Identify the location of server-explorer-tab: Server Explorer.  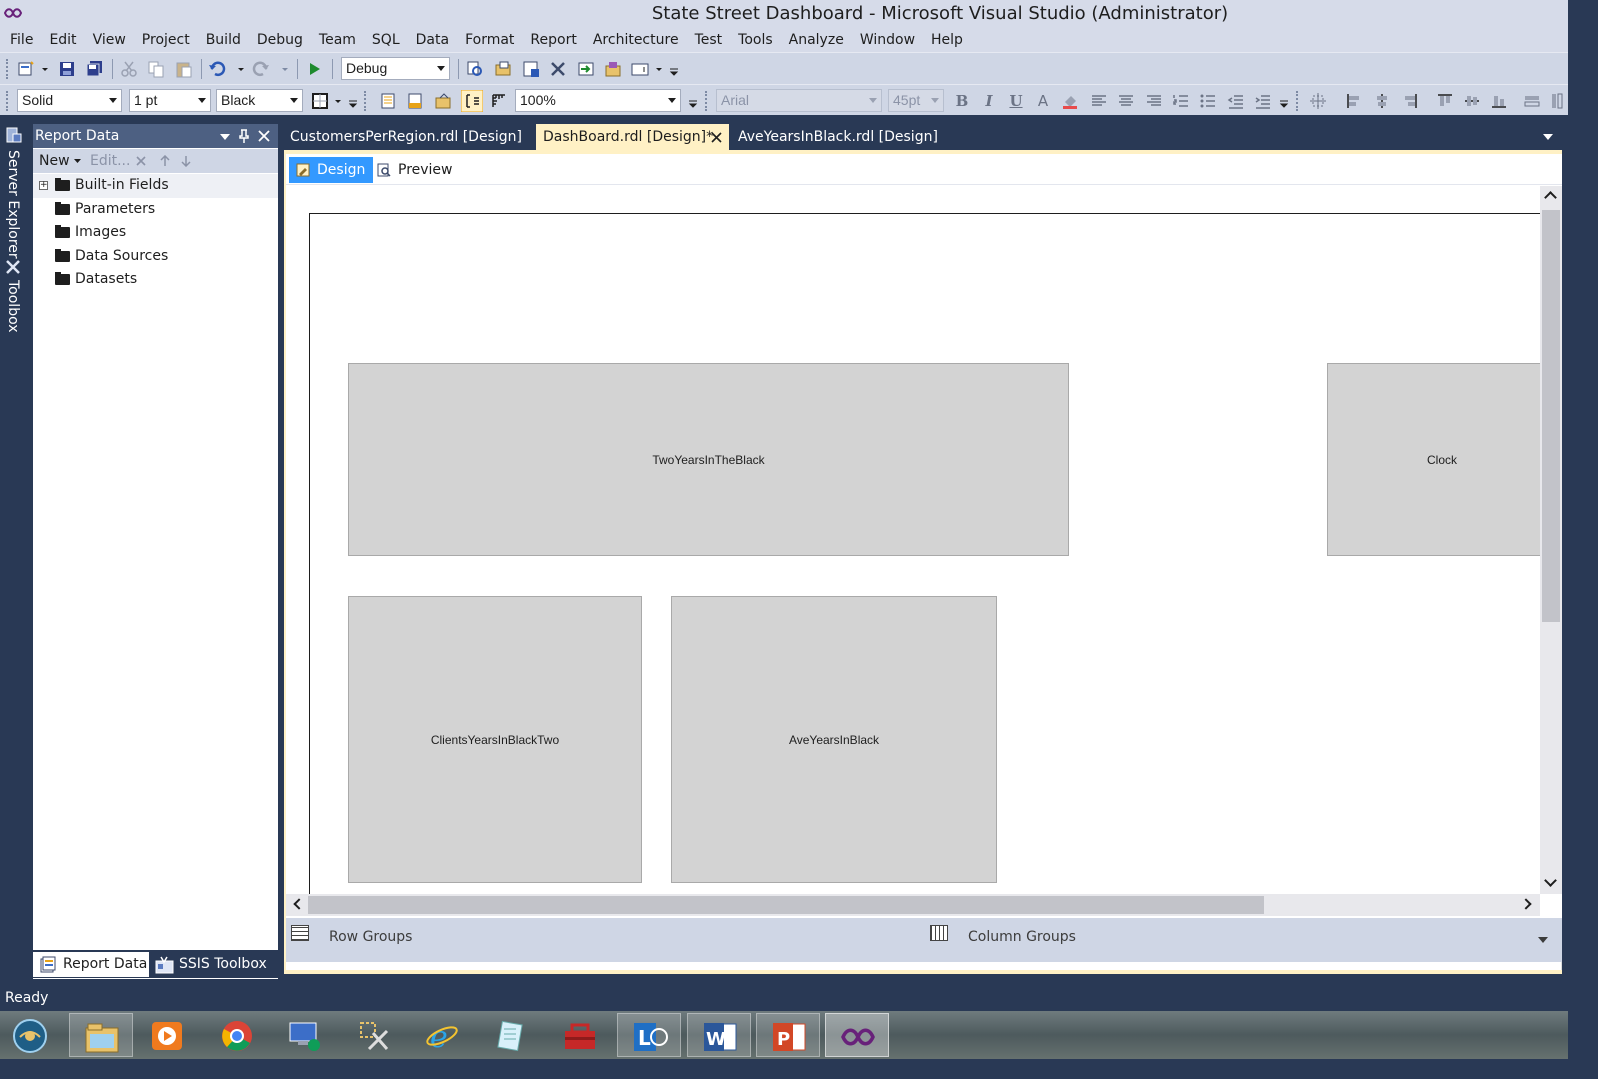
(13, 204).